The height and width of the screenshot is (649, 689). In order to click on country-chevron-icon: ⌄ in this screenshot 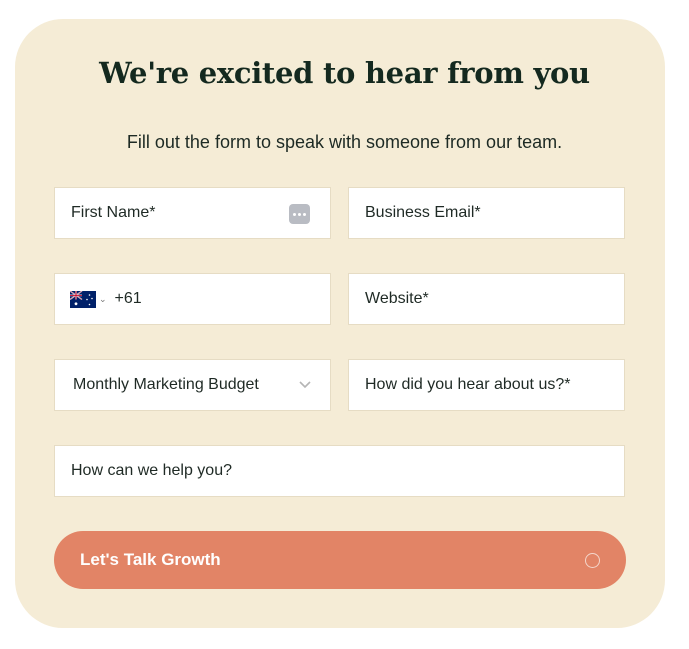, I will do `click(103, 298)`.